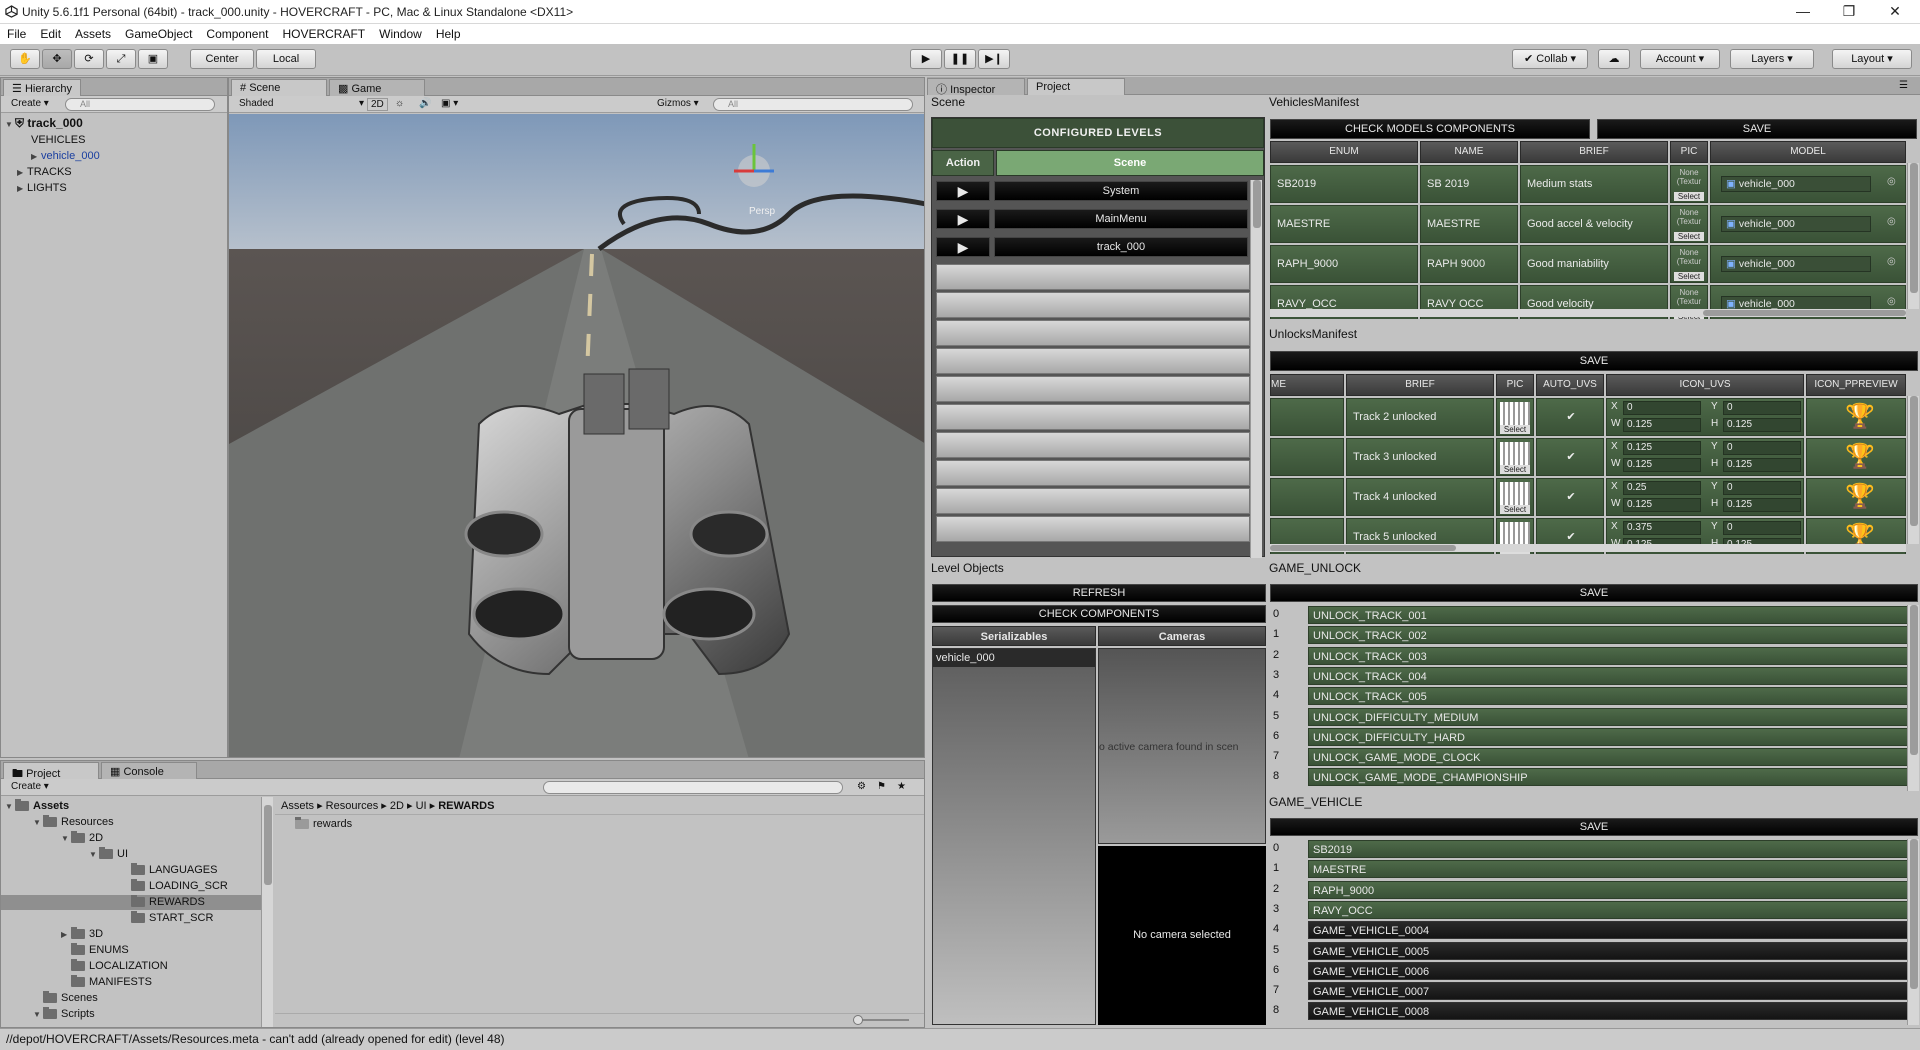 The width and height of the screenshot is (1920, 1050). I want to click on game-unlock-row: 6 UNLOCK_DIFFICULTY_HARD, so click(1595, 737).